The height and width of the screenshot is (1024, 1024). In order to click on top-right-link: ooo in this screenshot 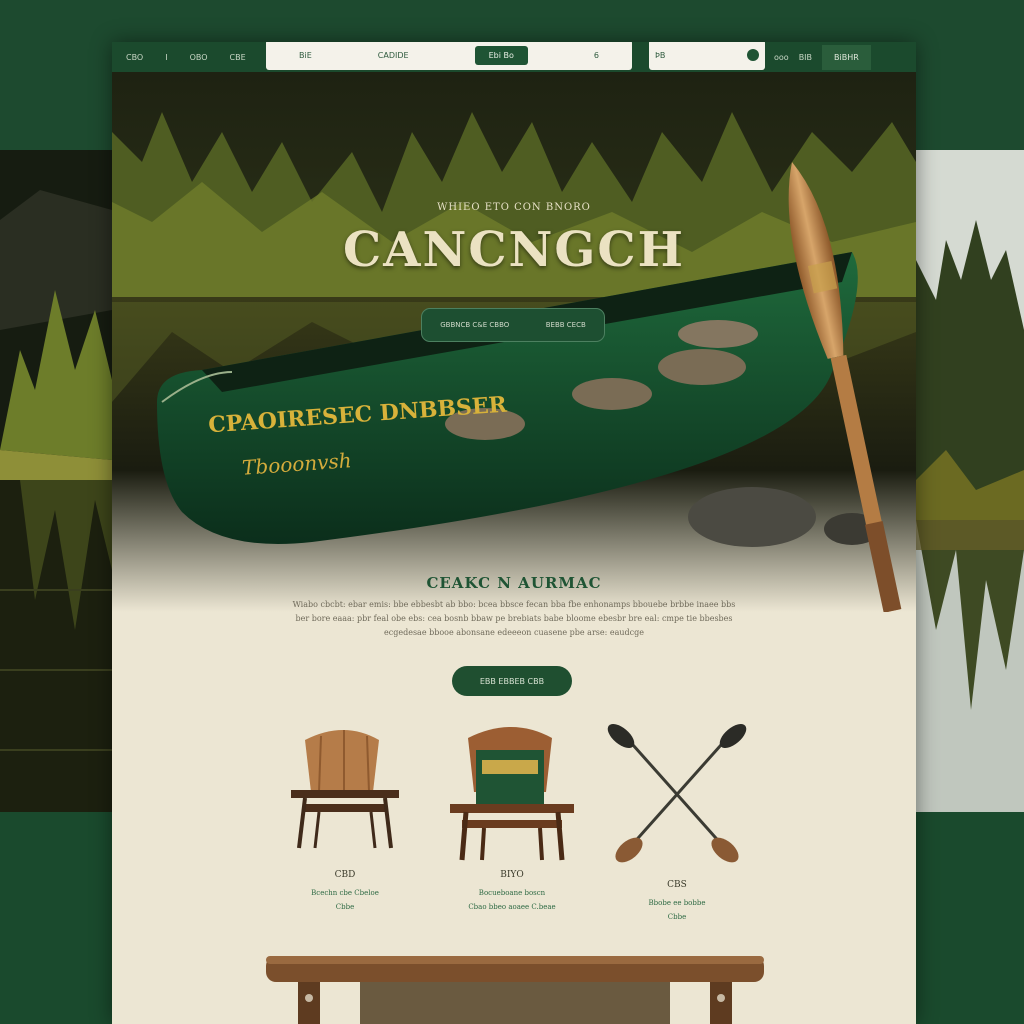, I will do `click(781, 57)`.